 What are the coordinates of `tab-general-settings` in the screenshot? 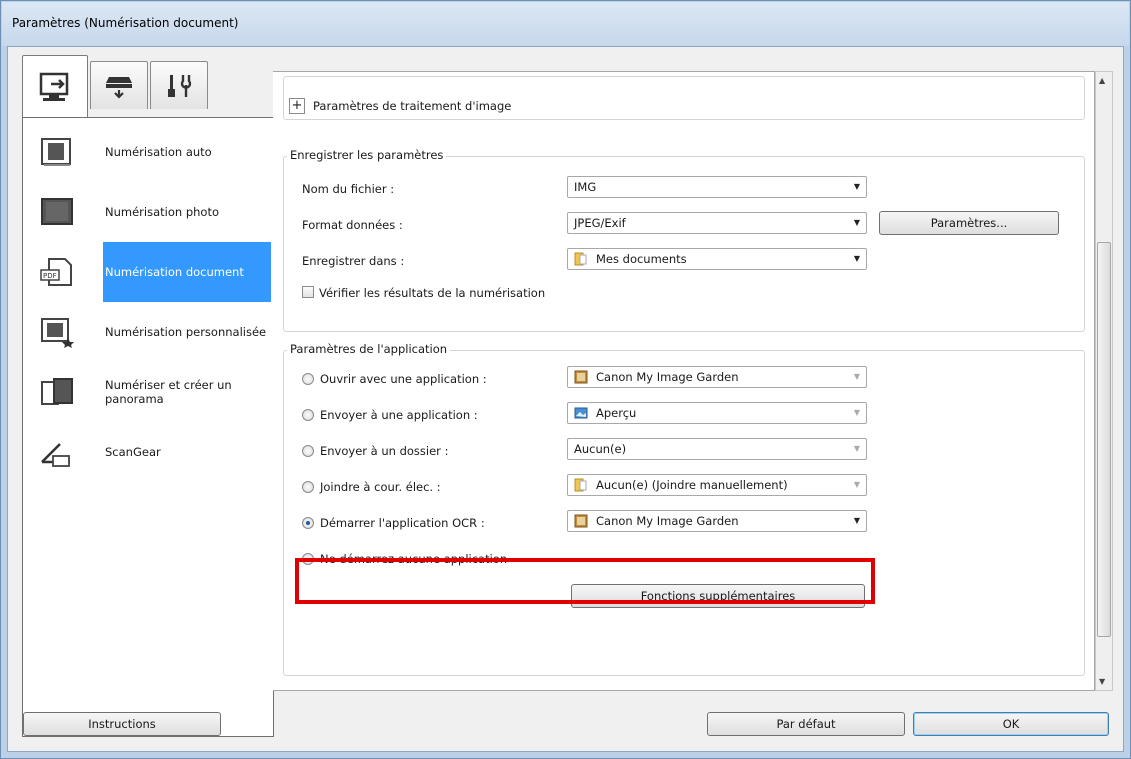 It's located at (179, 85).